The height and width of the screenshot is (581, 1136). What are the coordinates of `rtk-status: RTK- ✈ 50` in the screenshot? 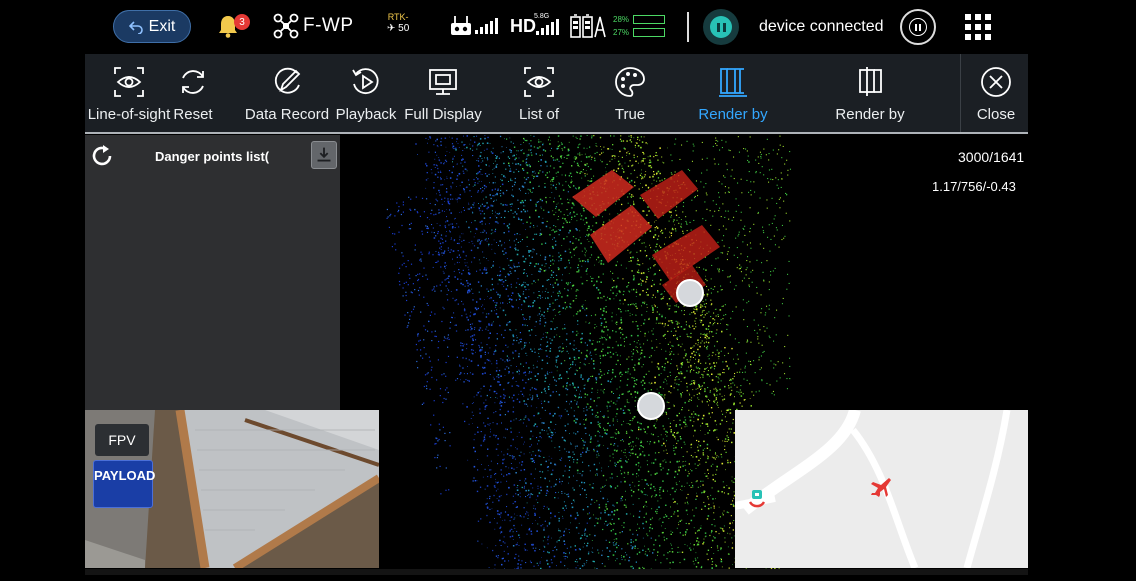 It's located at (398, 23).